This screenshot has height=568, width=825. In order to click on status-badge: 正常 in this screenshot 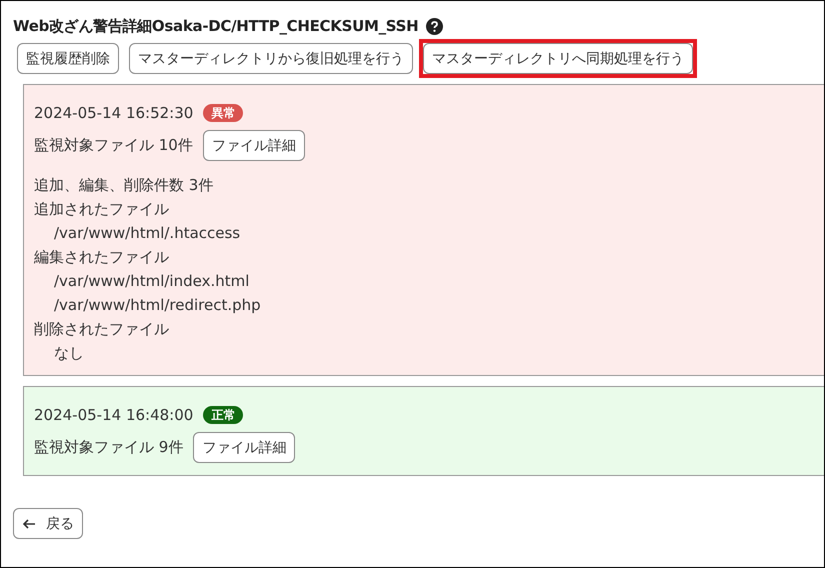, I will do `click(223, 415)`.